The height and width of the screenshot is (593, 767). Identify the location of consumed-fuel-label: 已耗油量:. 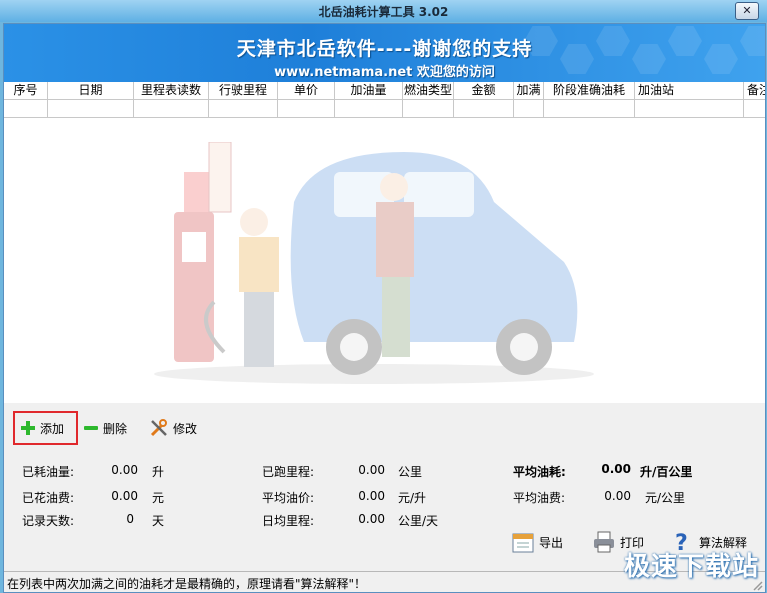
(48, 472).